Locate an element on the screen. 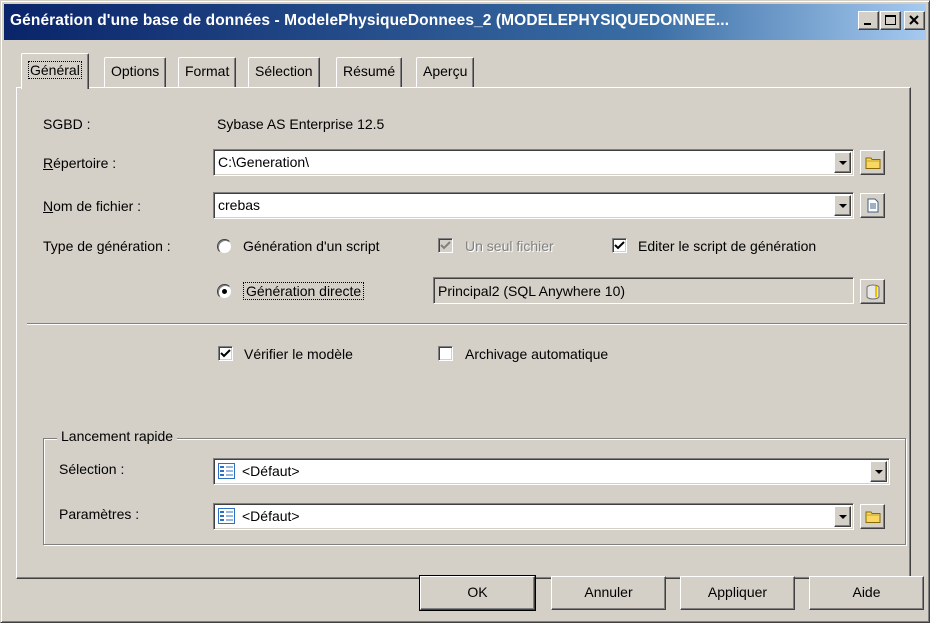  selection-label: Sélection : is located at coordinates (92, 469).